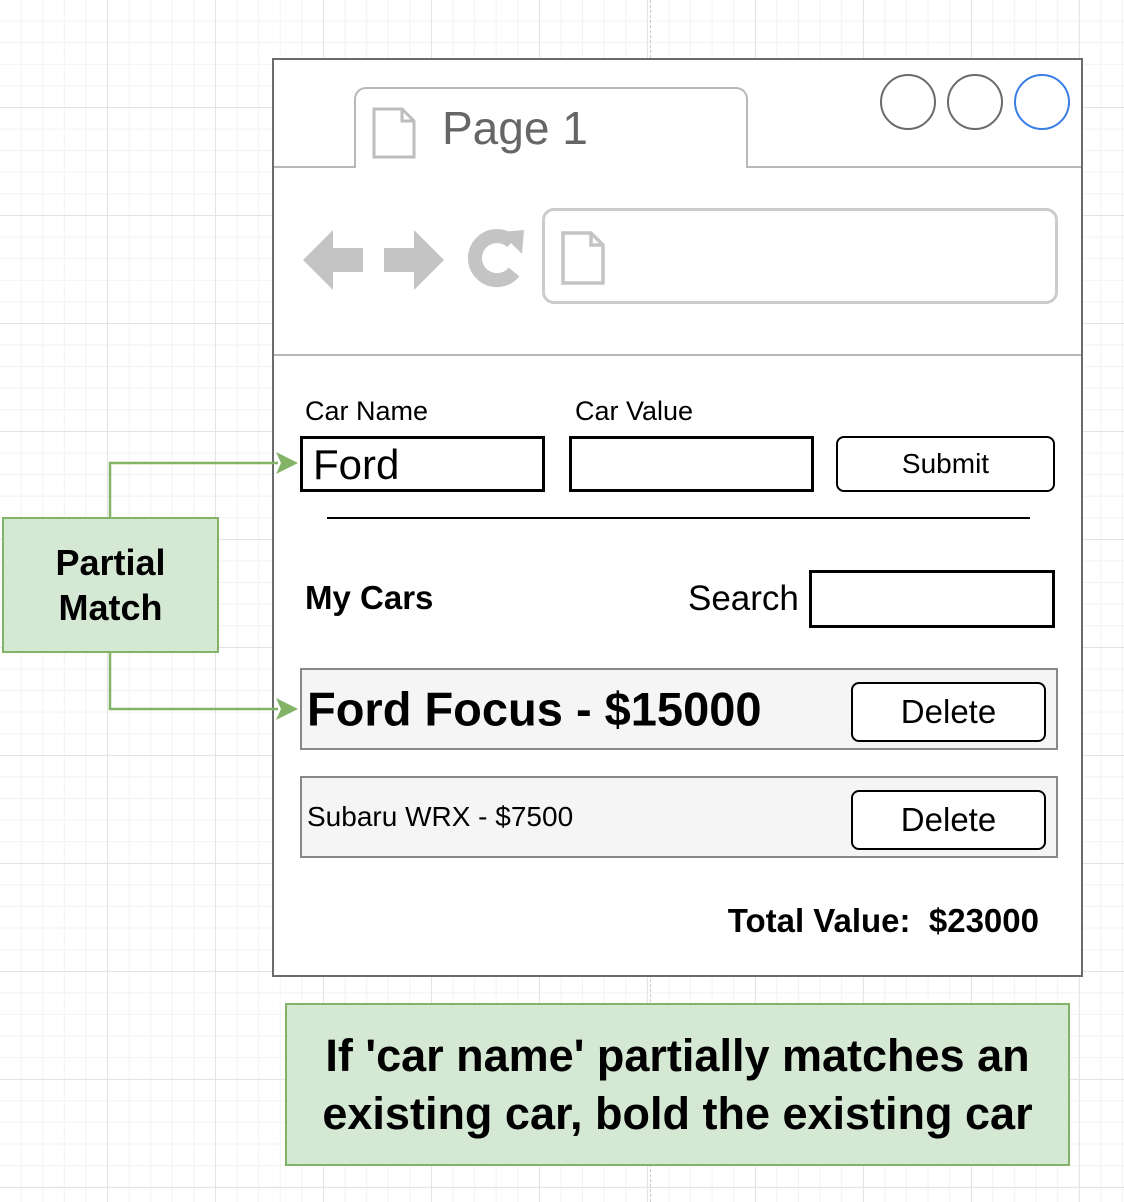 Image resolution: width=1124 pixels, height=1202 pixels. Describe the element at coordinates (110, 585) in the screenshot. I see `partial-match-note: Partial Match` at that location.